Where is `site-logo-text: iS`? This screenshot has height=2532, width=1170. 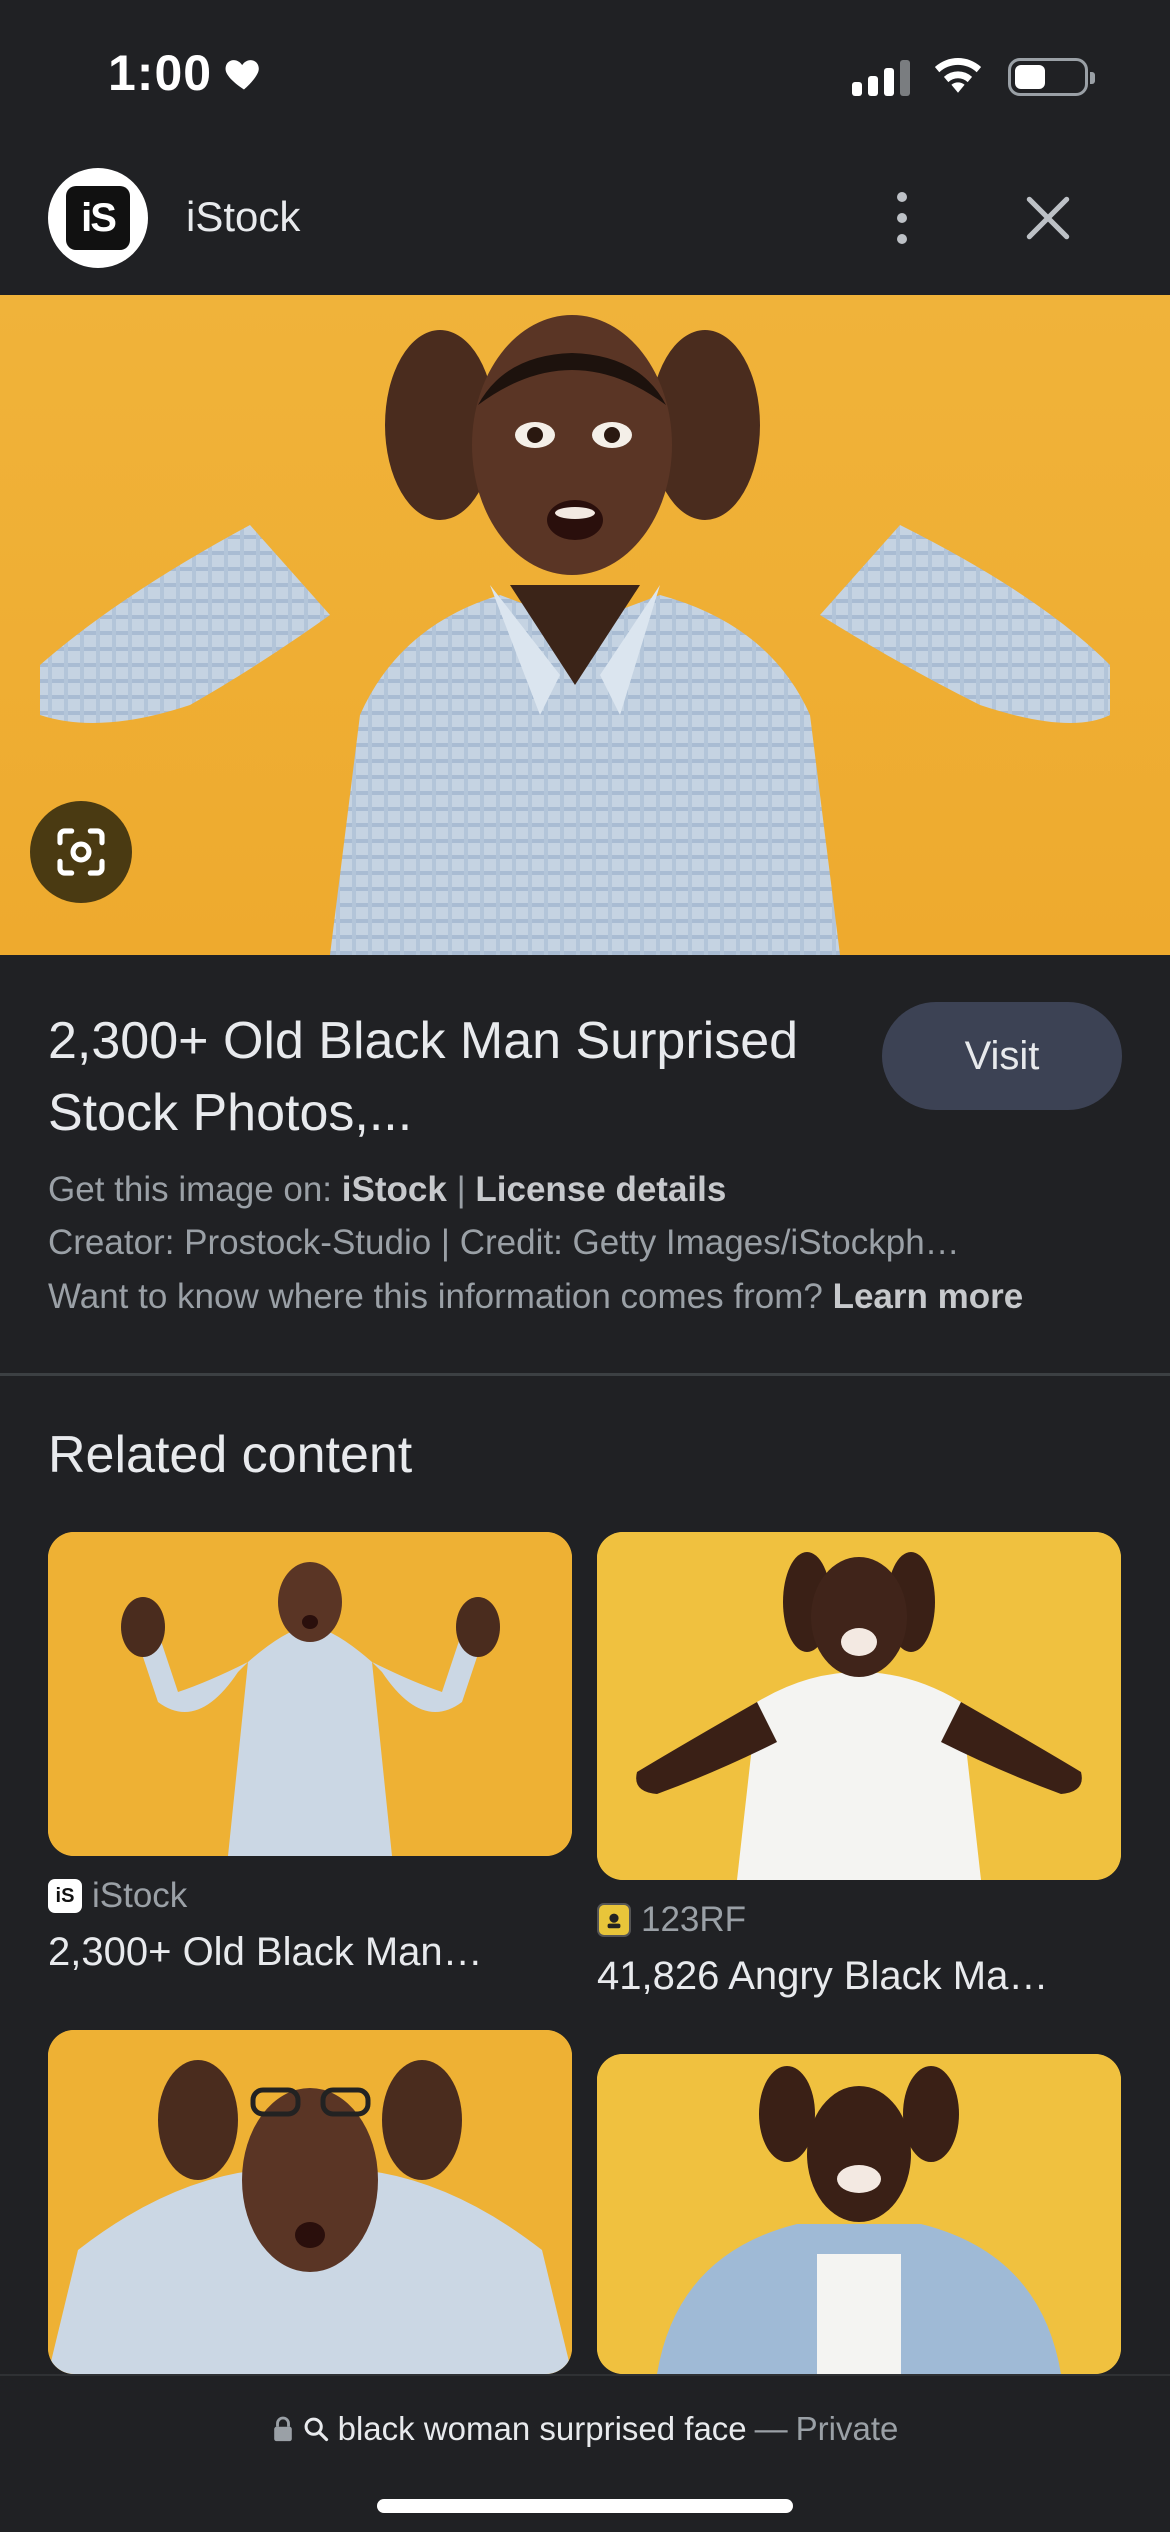 site-logo-text: iS is located at coordinates (98, 218).